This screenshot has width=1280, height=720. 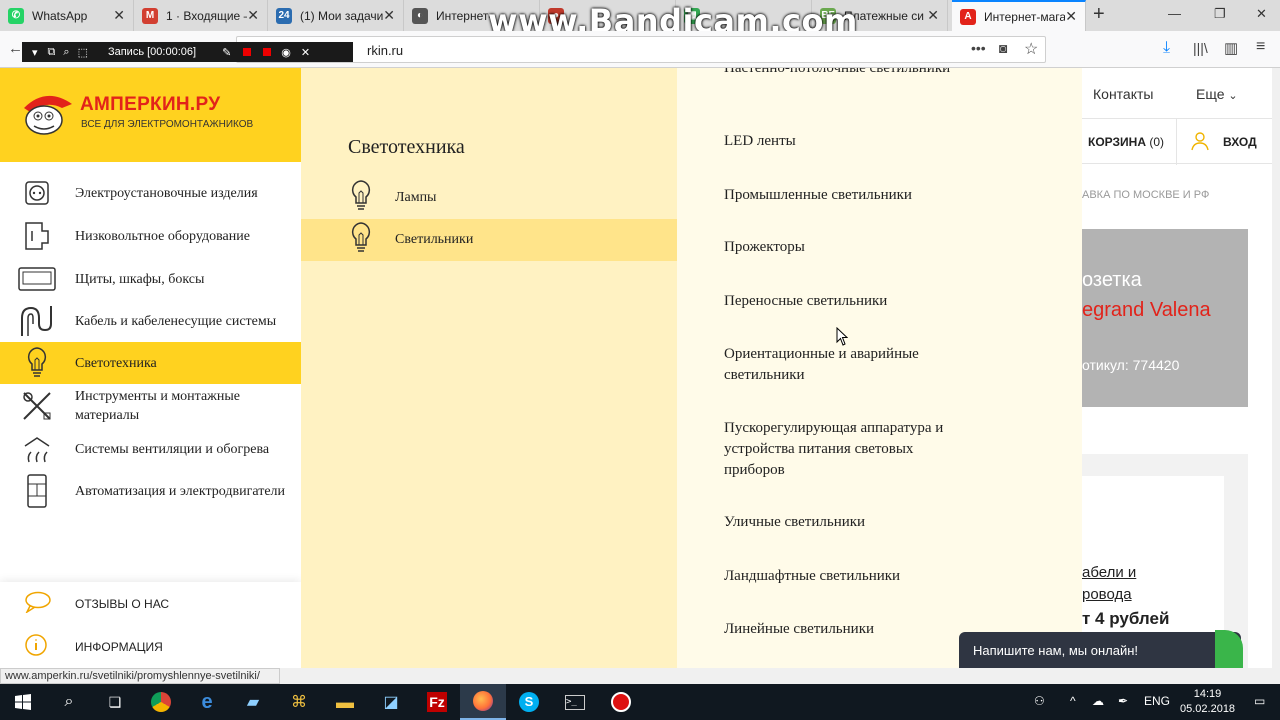 What do you see at coordinates (437, 702) in the screenshot?
I see `filezilla-button: Fz` at bounding box center [437, 702].